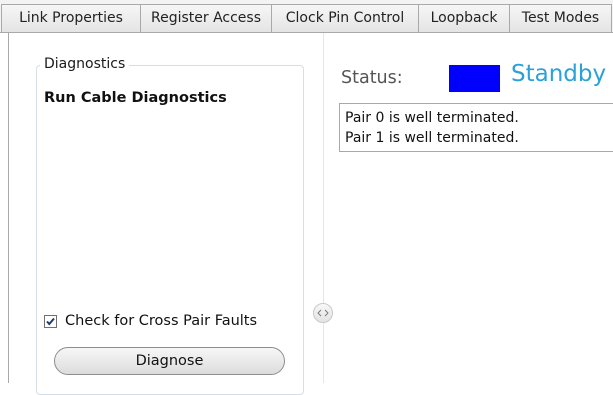  I want to click on results-line: Pair 0 is well terminated., so click(432, 118).